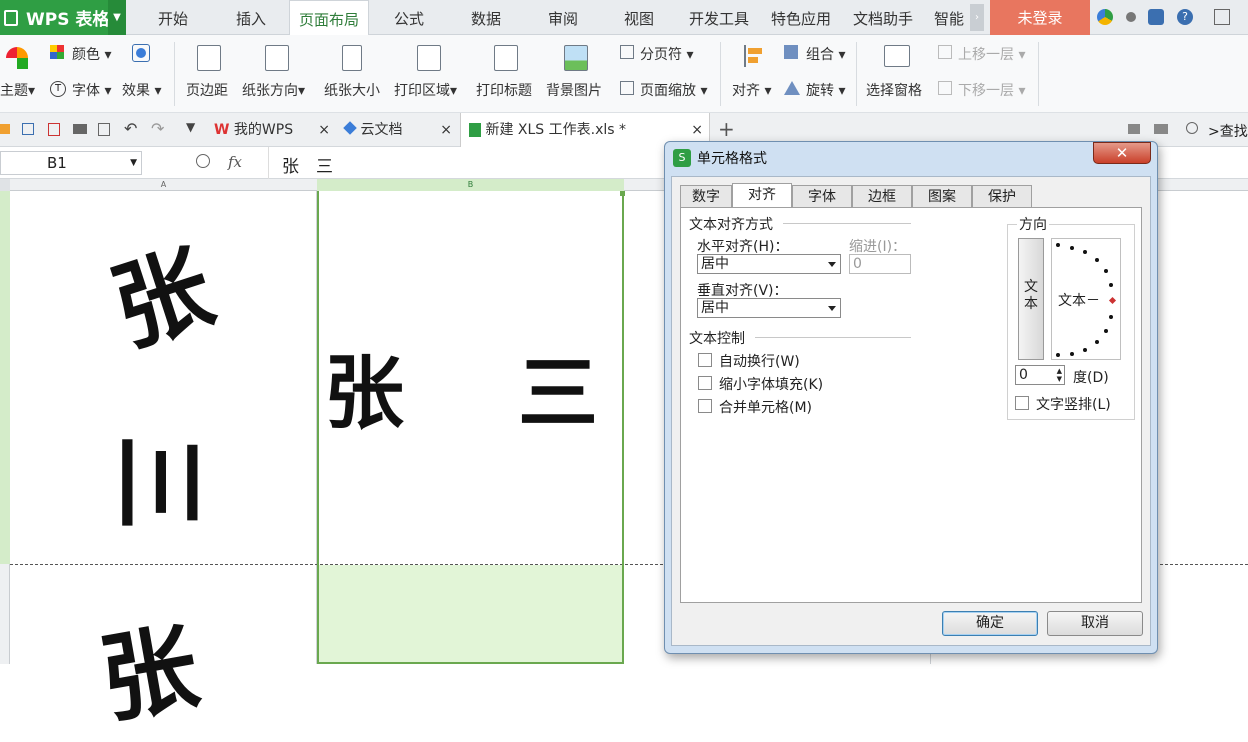 The height and width of the screenshot is (742, 1248). Describe the element at coordinates (1156, 17) in the screenshot. I see `skin-icon` at that location.